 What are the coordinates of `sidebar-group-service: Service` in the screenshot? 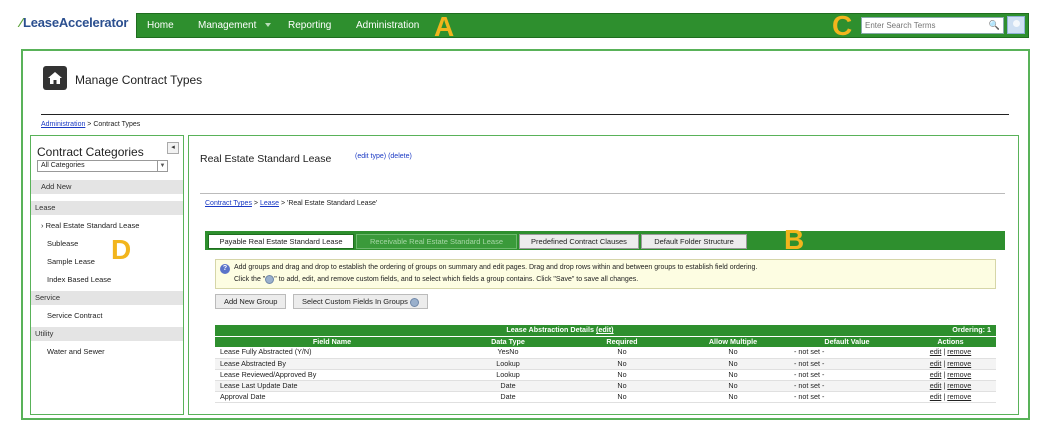 It's located at (107, 298).